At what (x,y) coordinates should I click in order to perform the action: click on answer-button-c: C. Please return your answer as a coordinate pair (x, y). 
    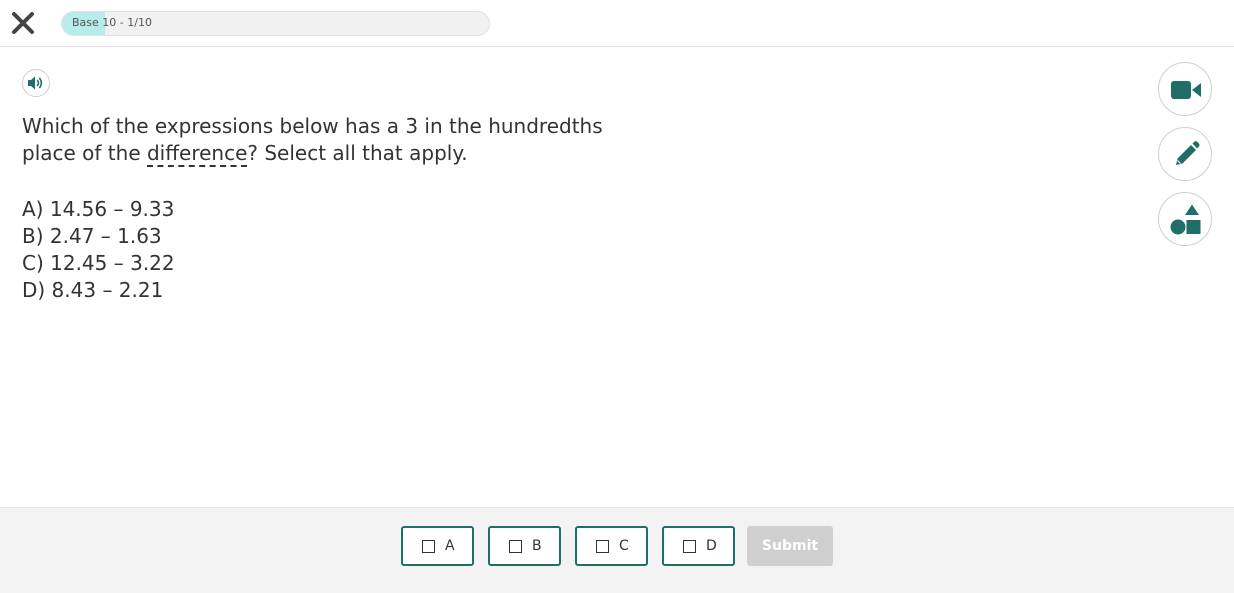
    Looking at the image, I should click on (611, 546).